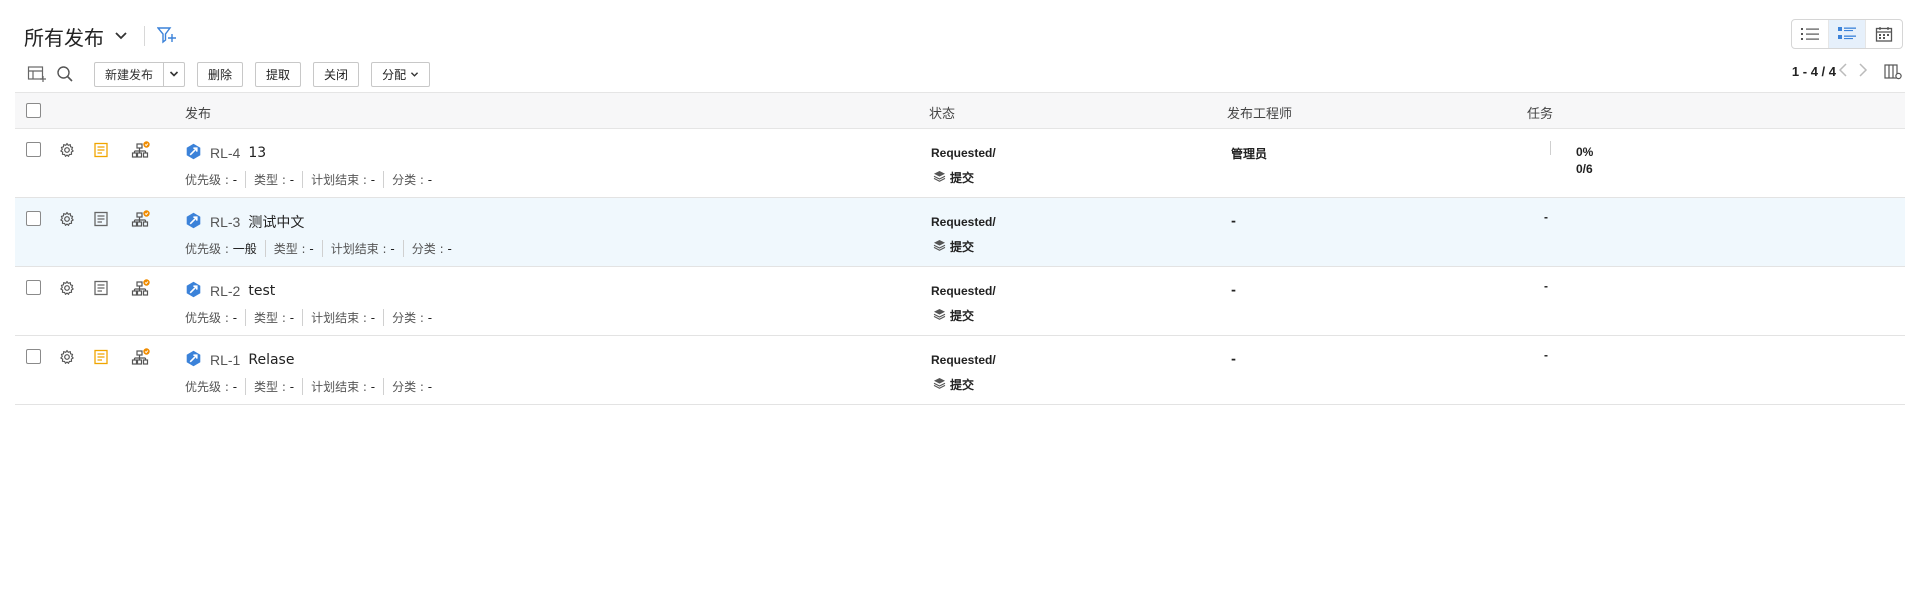  What do you see at coordinates (221, 249) in the screenshot?
I see `priority-field: 优先级 : 一般` at bounding box center [221, 249].